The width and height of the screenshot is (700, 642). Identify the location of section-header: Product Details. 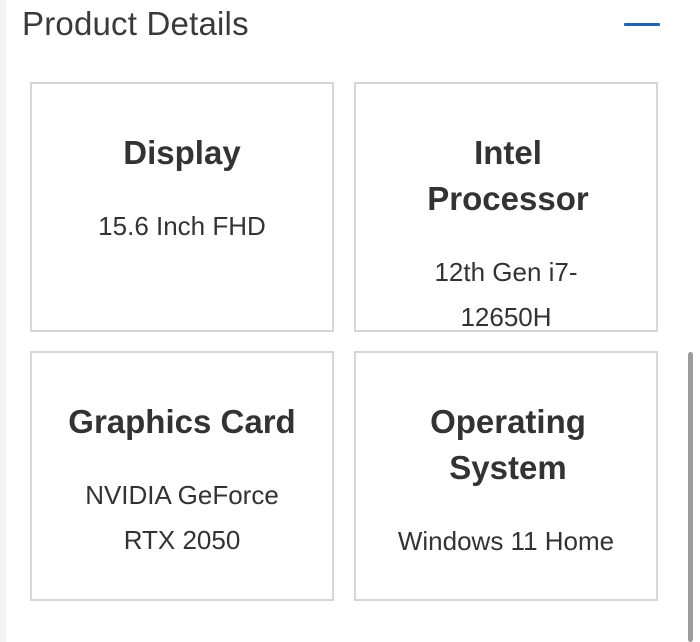
(350, 29).